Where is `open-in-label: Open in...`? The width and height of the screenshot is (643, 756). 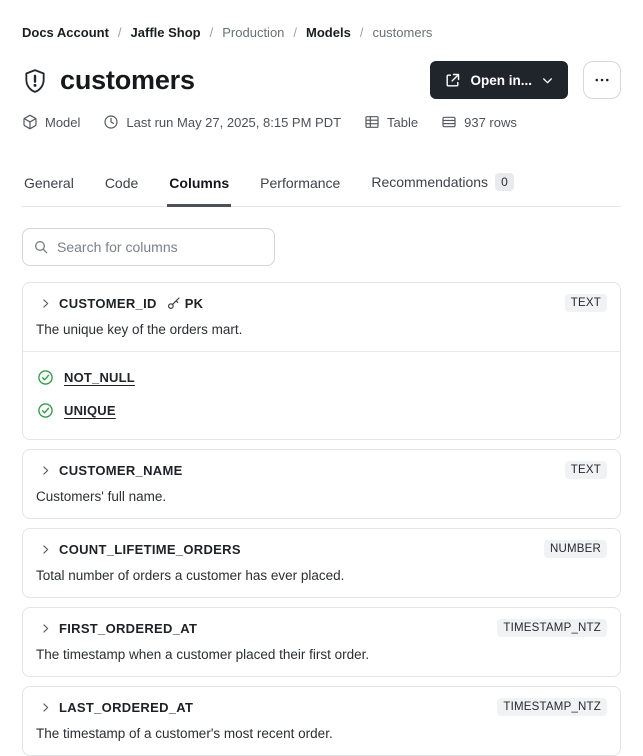 open-in-label: Open in... is located at coordinates (501, 80).